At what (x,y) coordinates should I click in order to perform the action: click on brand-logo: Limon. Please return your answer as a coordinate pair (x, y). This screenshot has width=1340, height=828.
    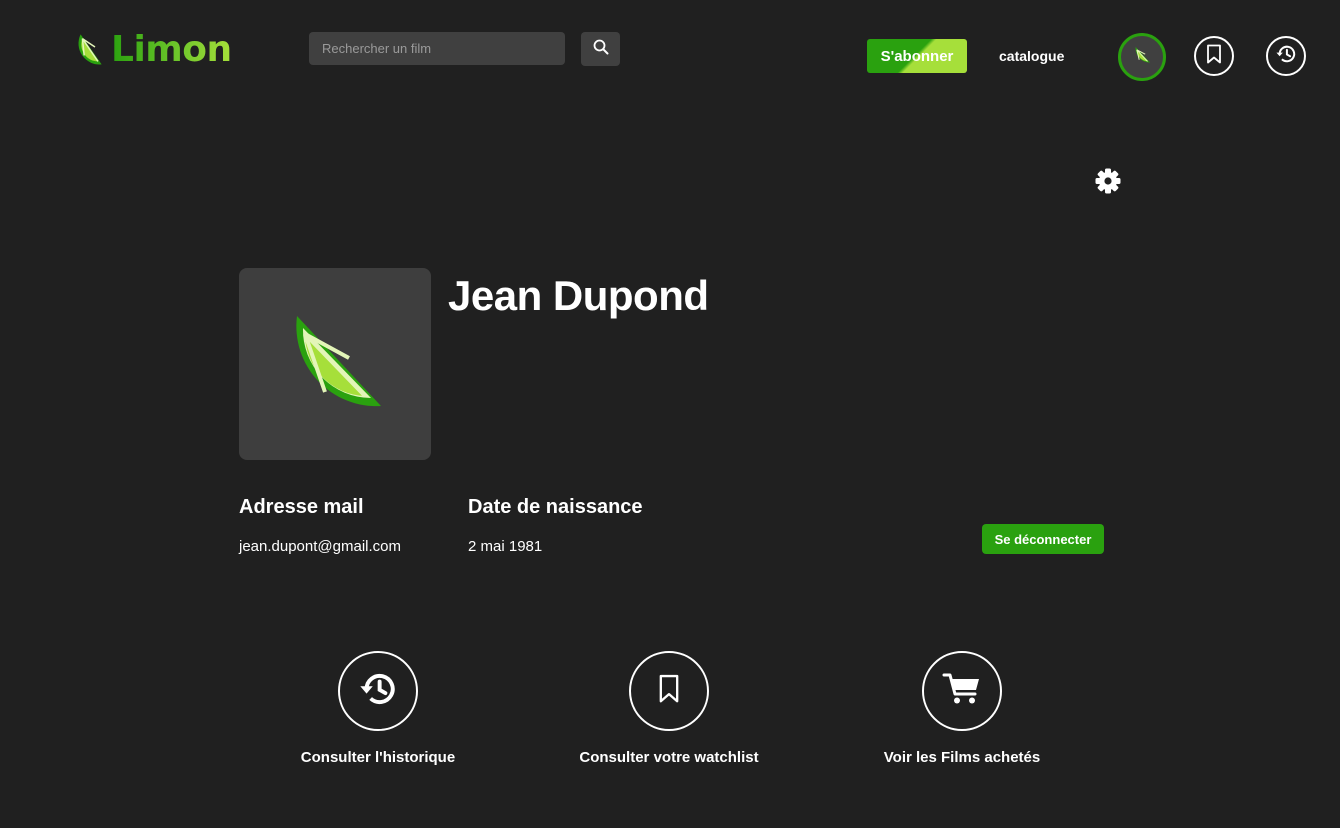
    Looking at the image, I should click on (153, 50).